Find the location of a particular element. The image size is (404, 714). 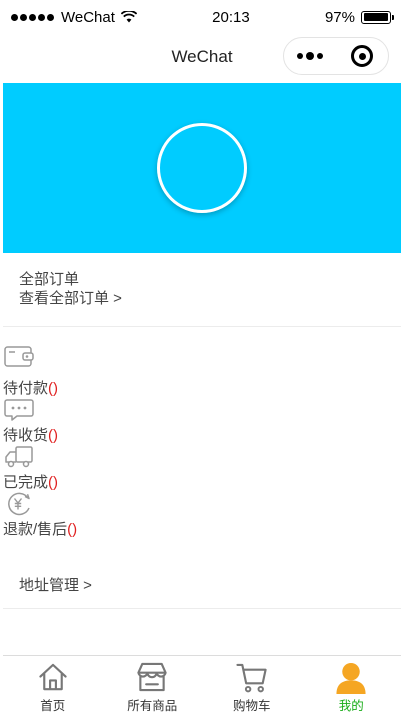

status-item-completed: 已完成 ( ) is located at coordinates (202, 468).